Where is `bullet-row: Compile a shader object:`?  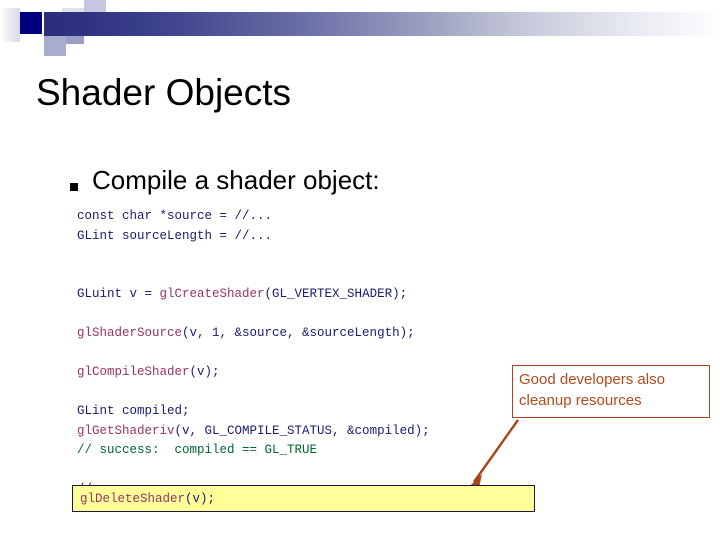
bullet-row: Compile a shader object: is located at coordinates (370, 180).